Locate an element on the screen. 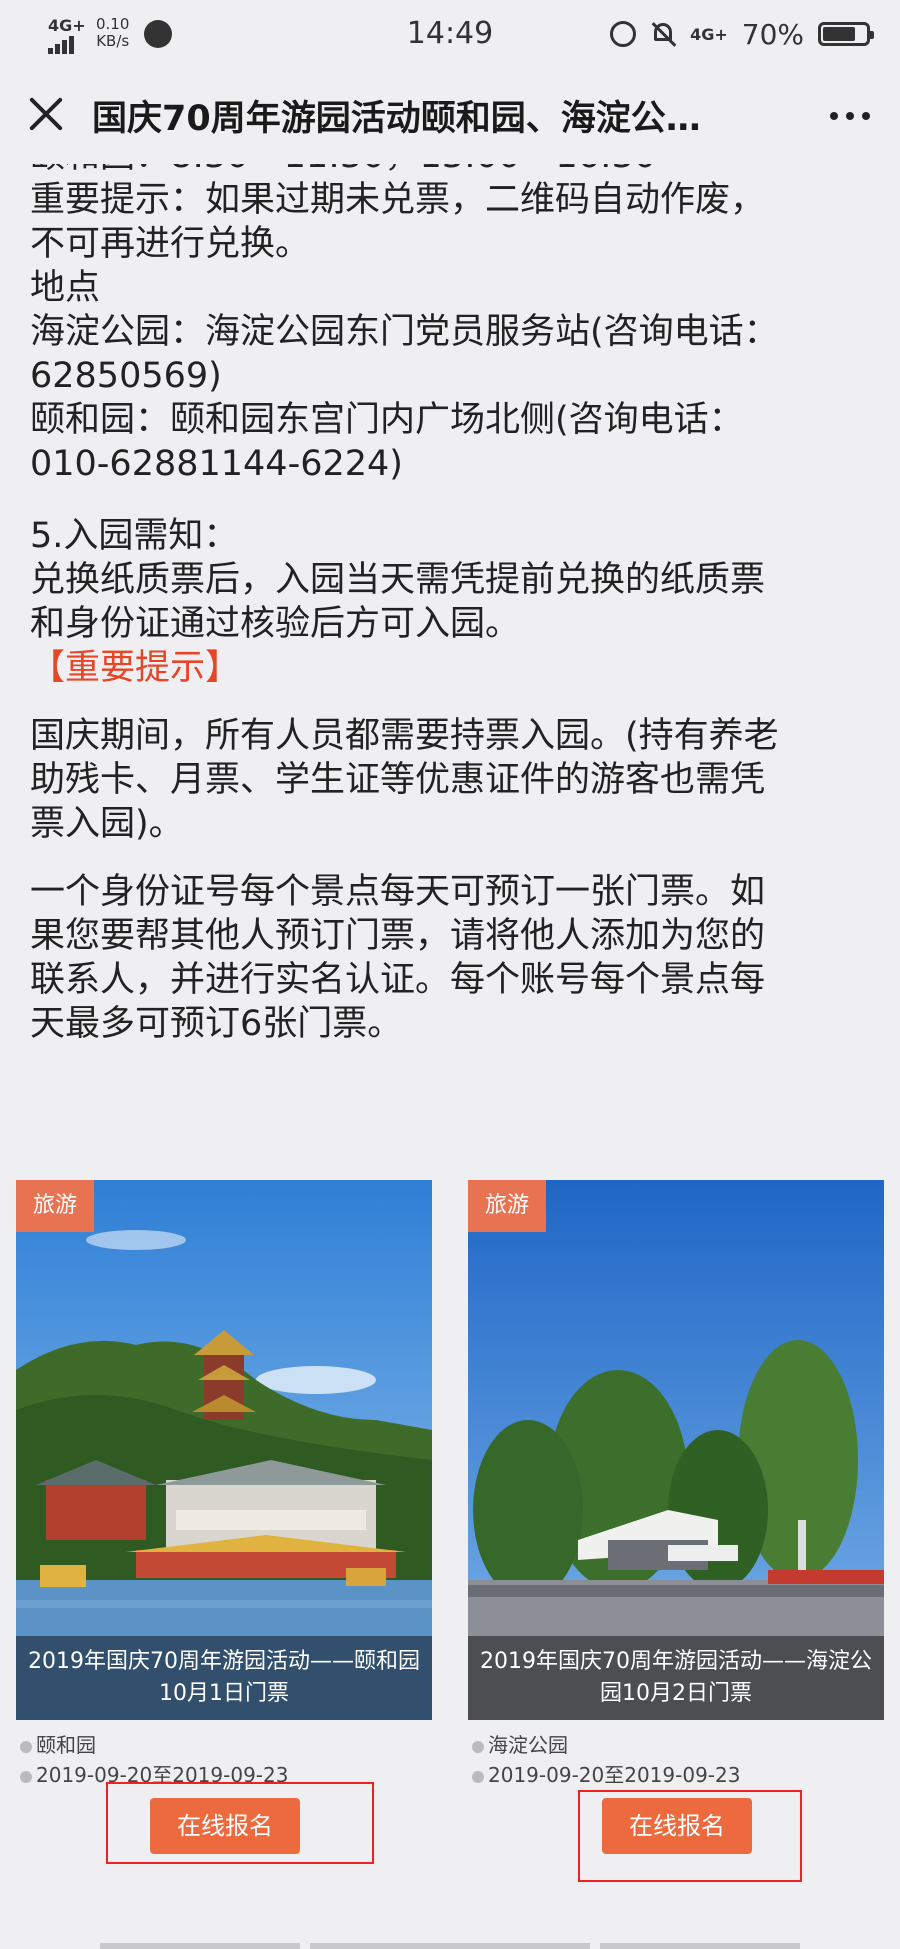  battery-icon is located at coordinates (846, 34).